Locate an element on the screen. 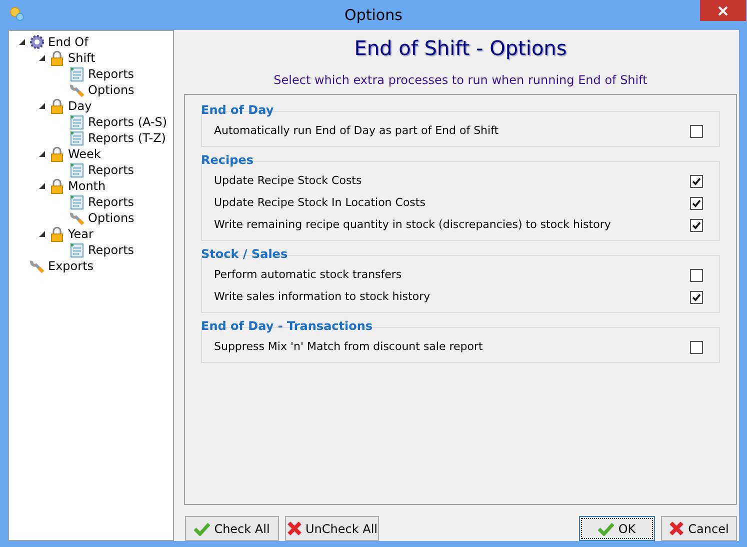 The width and height of the screenshot is (747, 547). option-label: Perform automatic stock transfers is located at coordinates (308, 274).